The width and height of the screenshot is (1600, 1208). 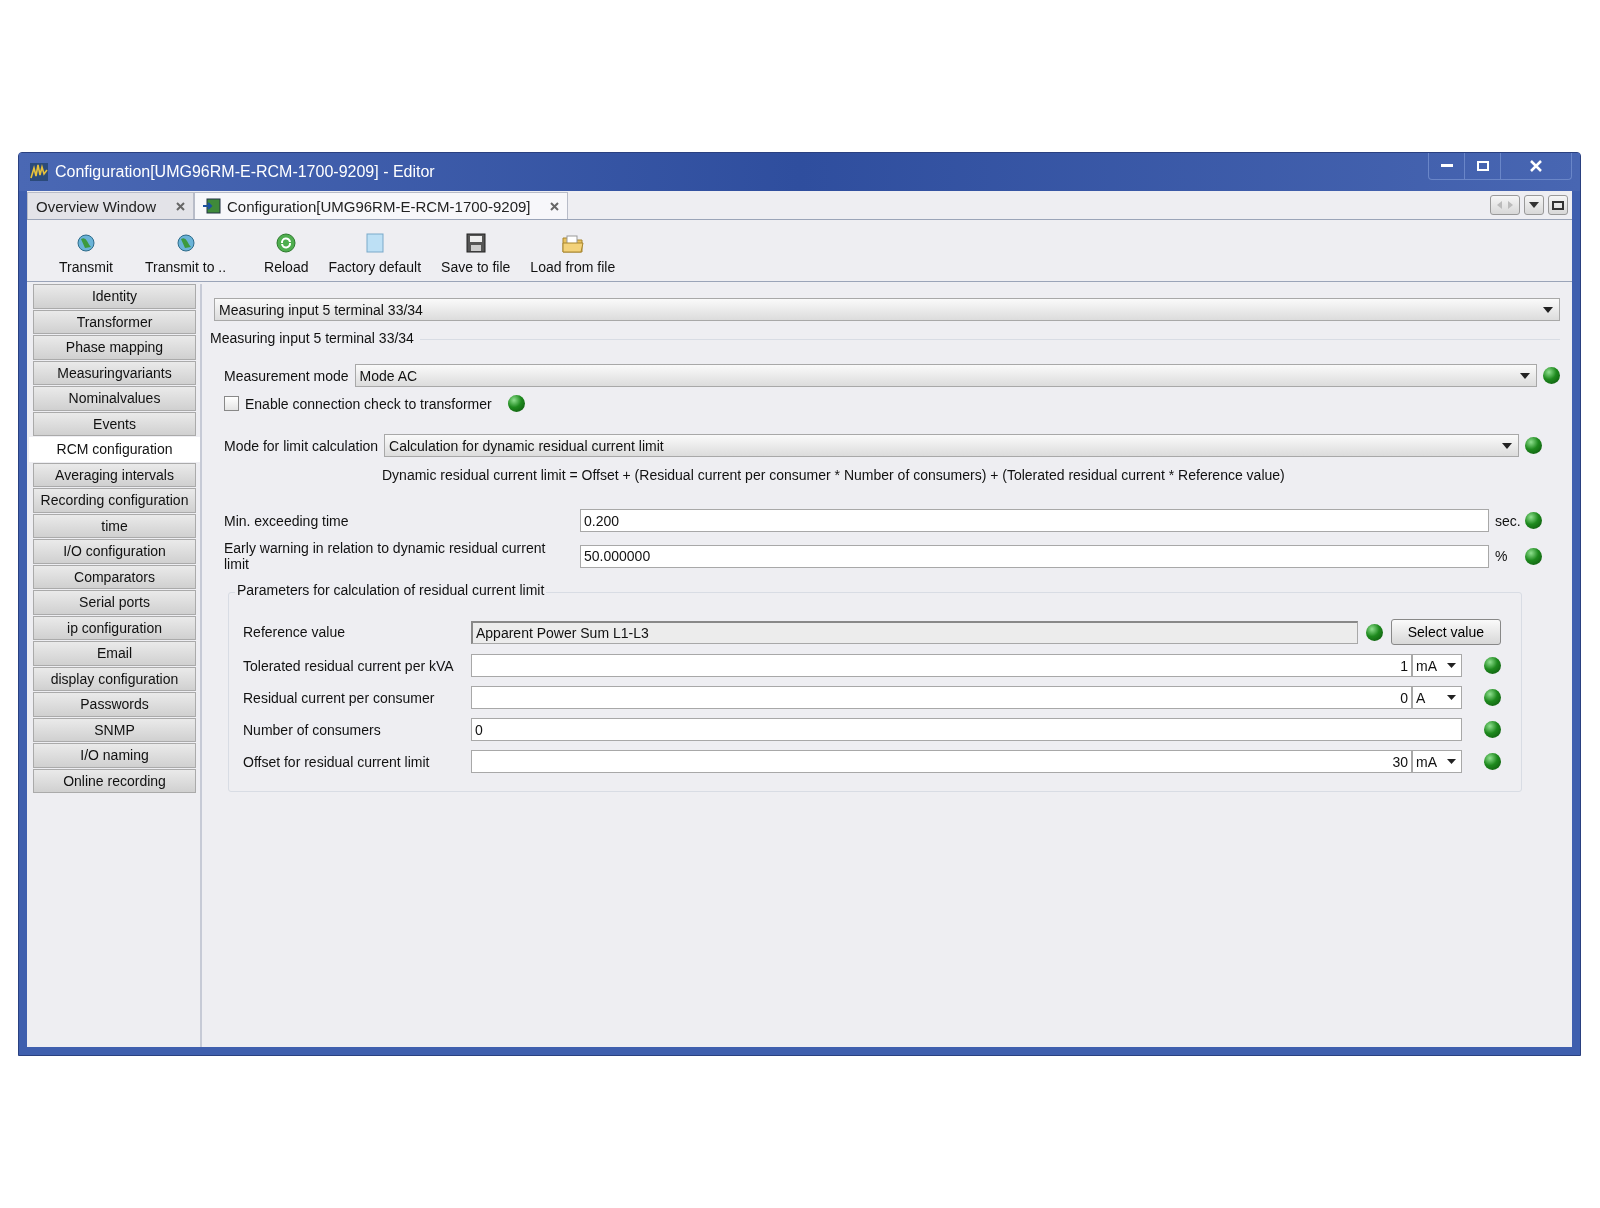 I want to click on restore-button, so click(x=1558, y=205).